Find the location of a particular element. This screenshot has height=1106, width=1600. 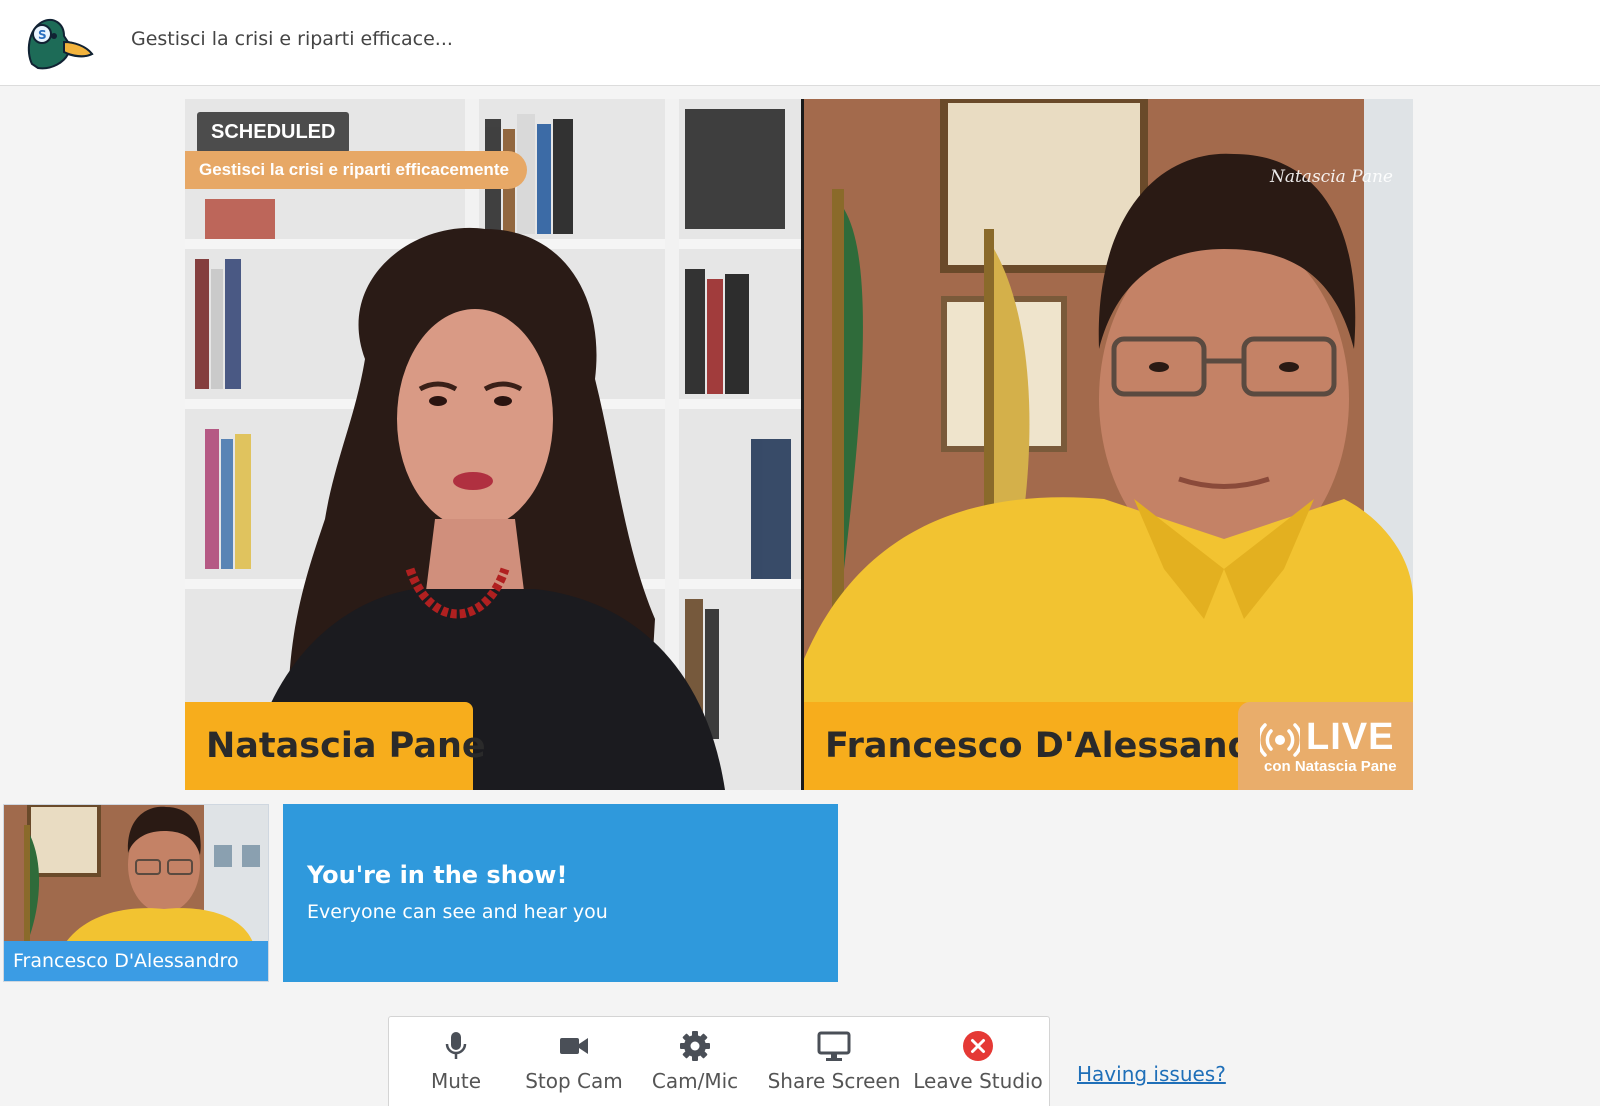

self-camera-preview: Francesco D'Alessandro is located at coordinates (136, 893).